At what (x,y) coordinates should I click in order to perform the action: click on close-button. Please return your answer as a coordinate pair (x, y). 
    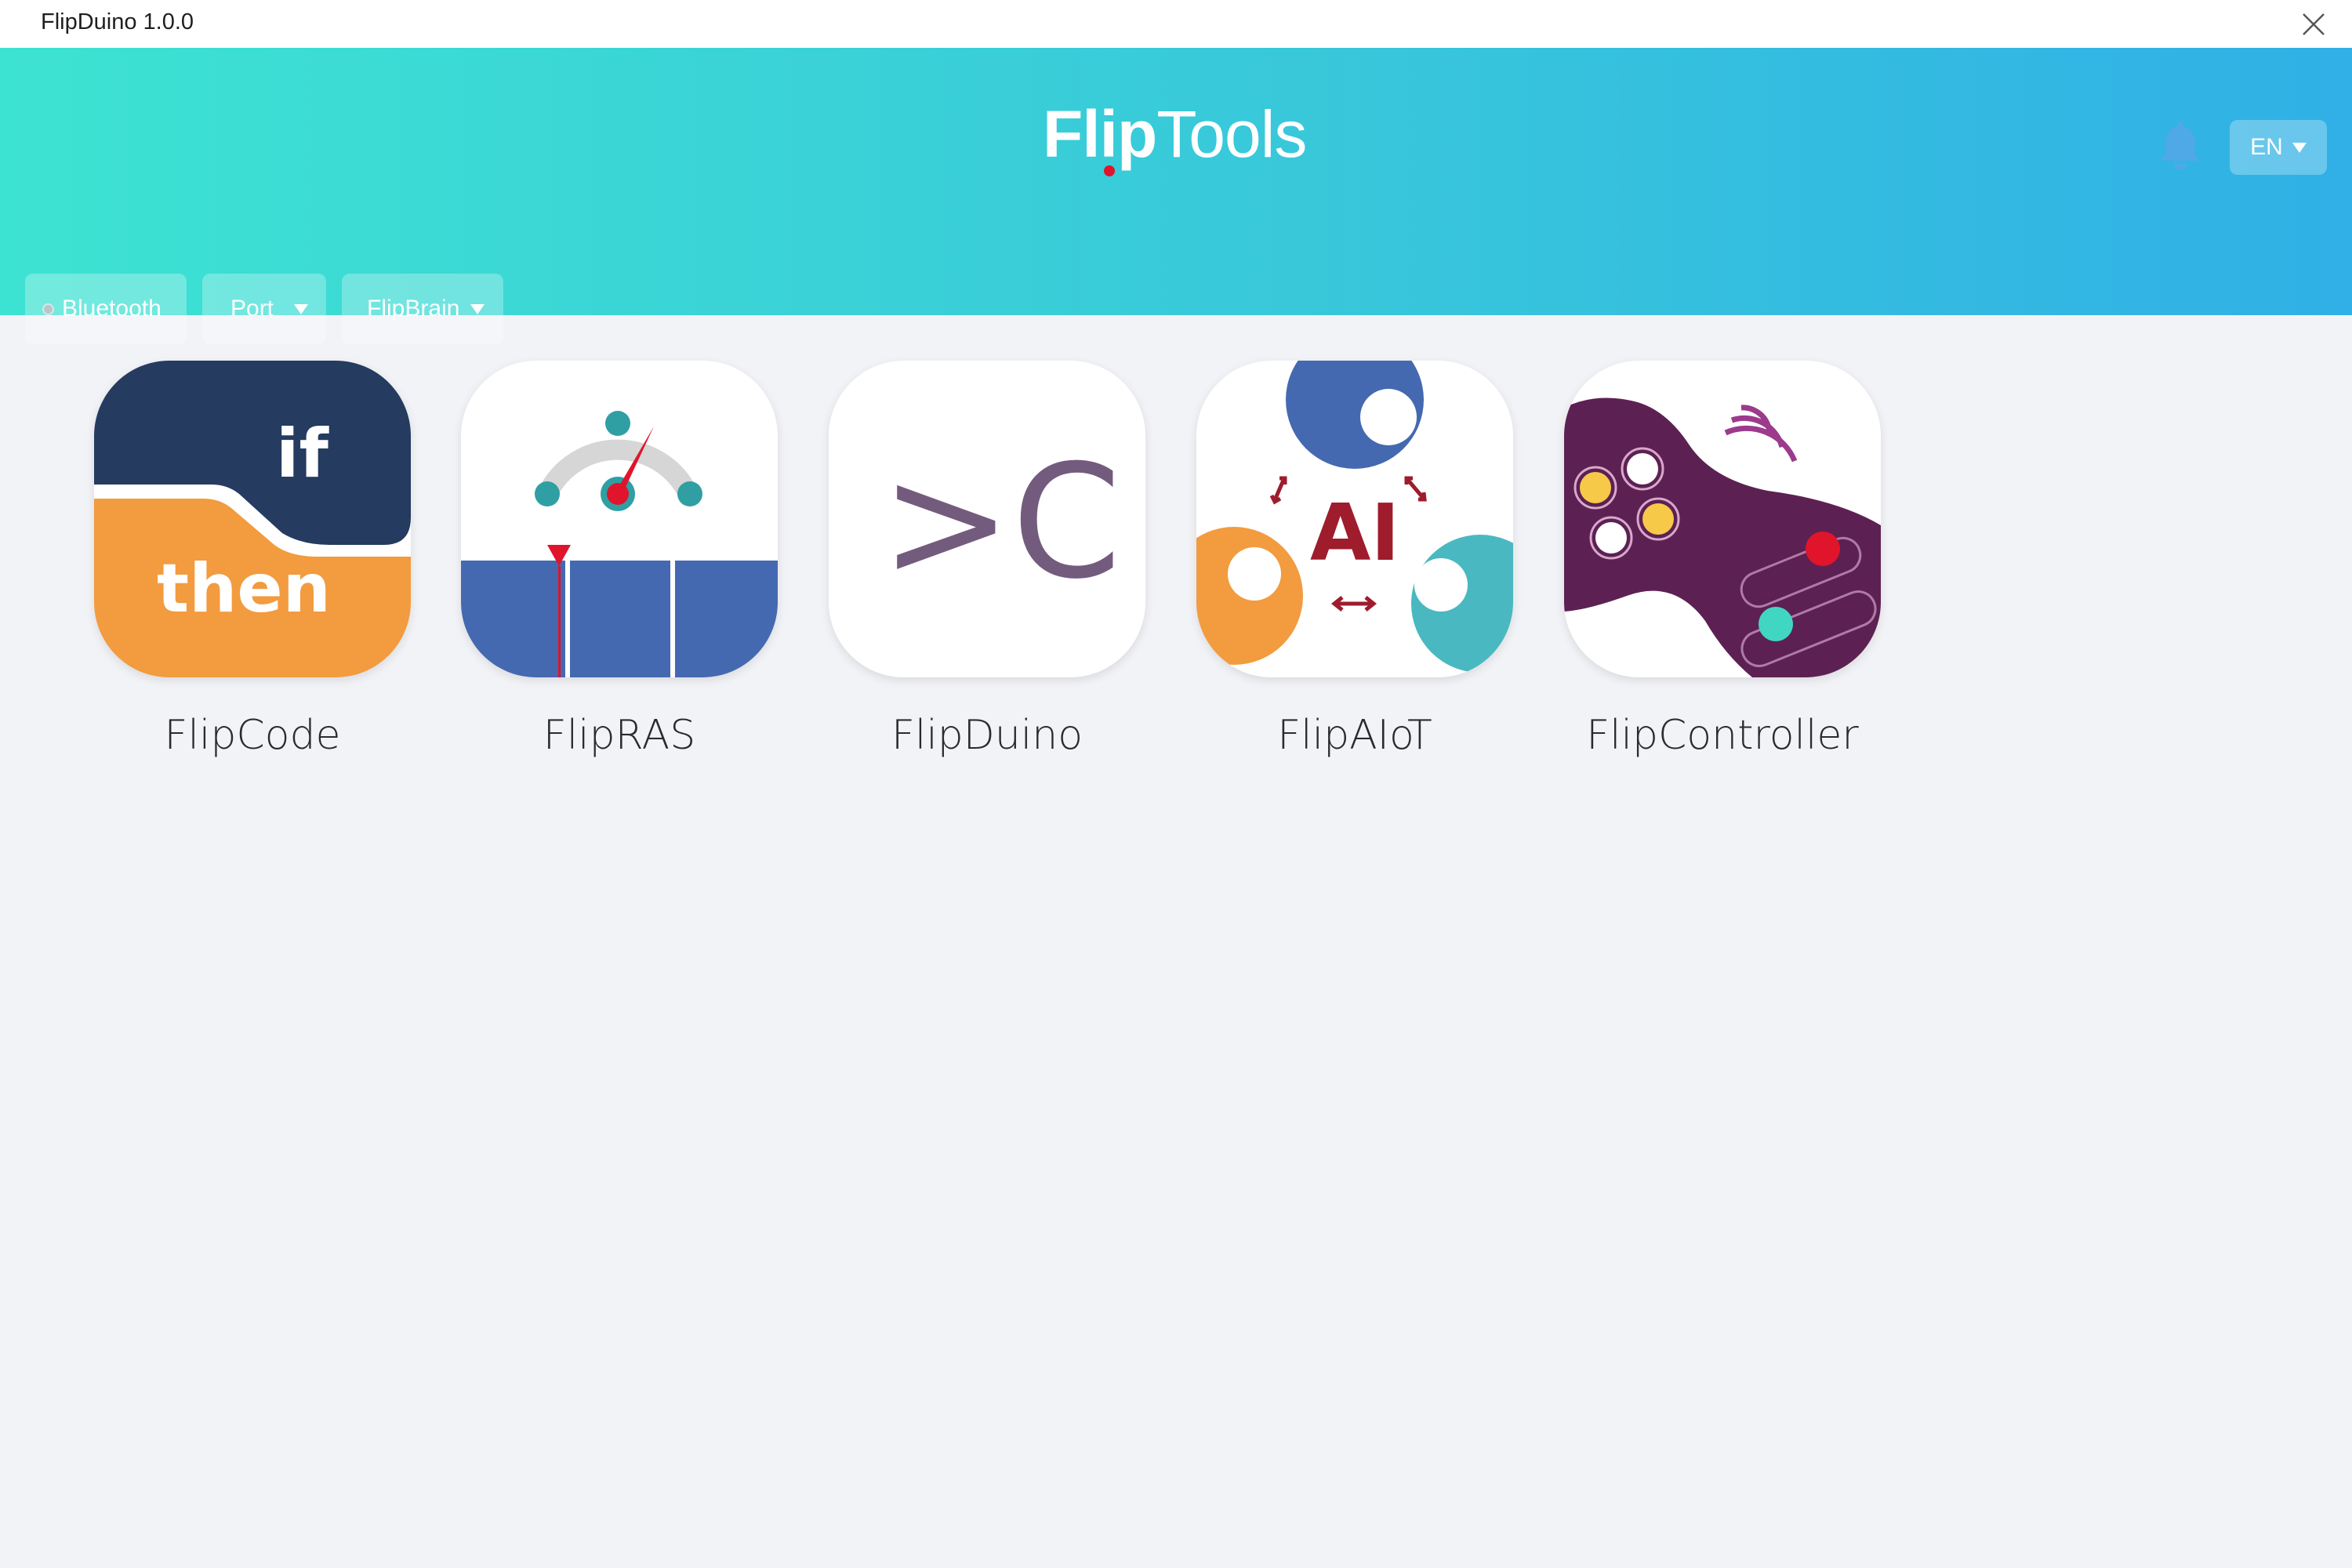
    Looking at the image, I should click on (2313, 24).